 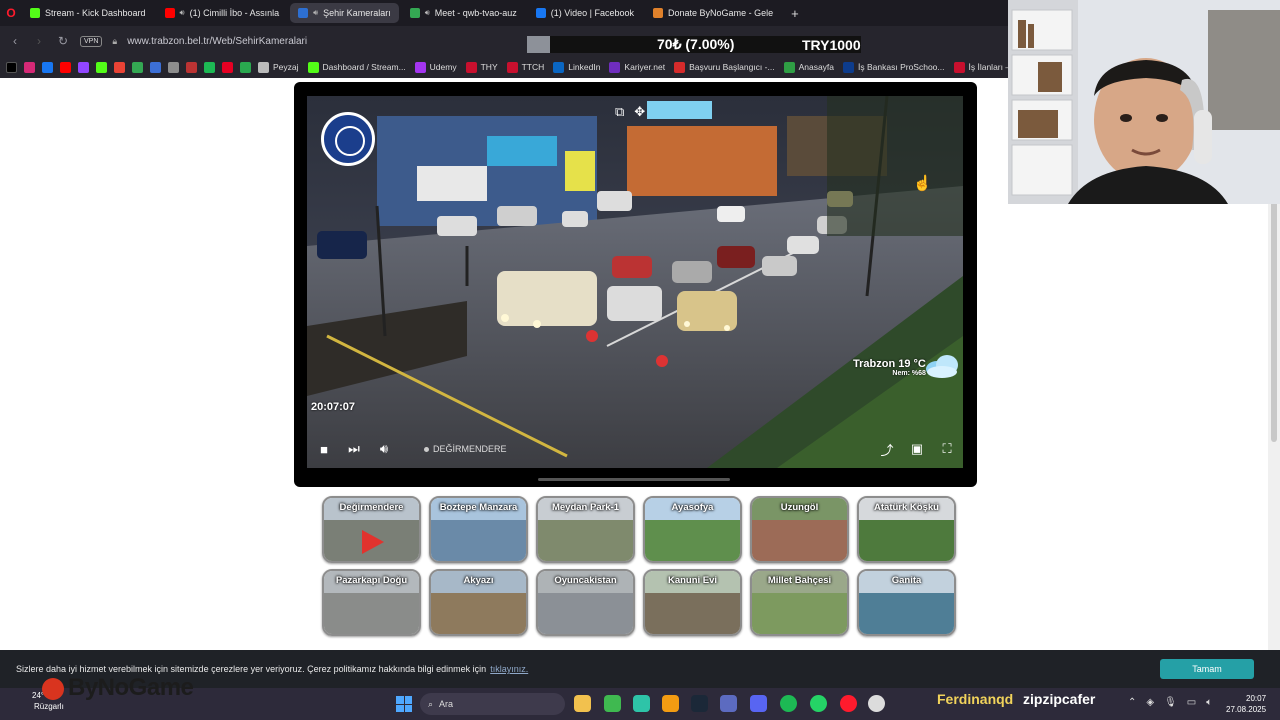 I want to click on video-top-controls: ⧉ ✥, so click(x=630, y=112).